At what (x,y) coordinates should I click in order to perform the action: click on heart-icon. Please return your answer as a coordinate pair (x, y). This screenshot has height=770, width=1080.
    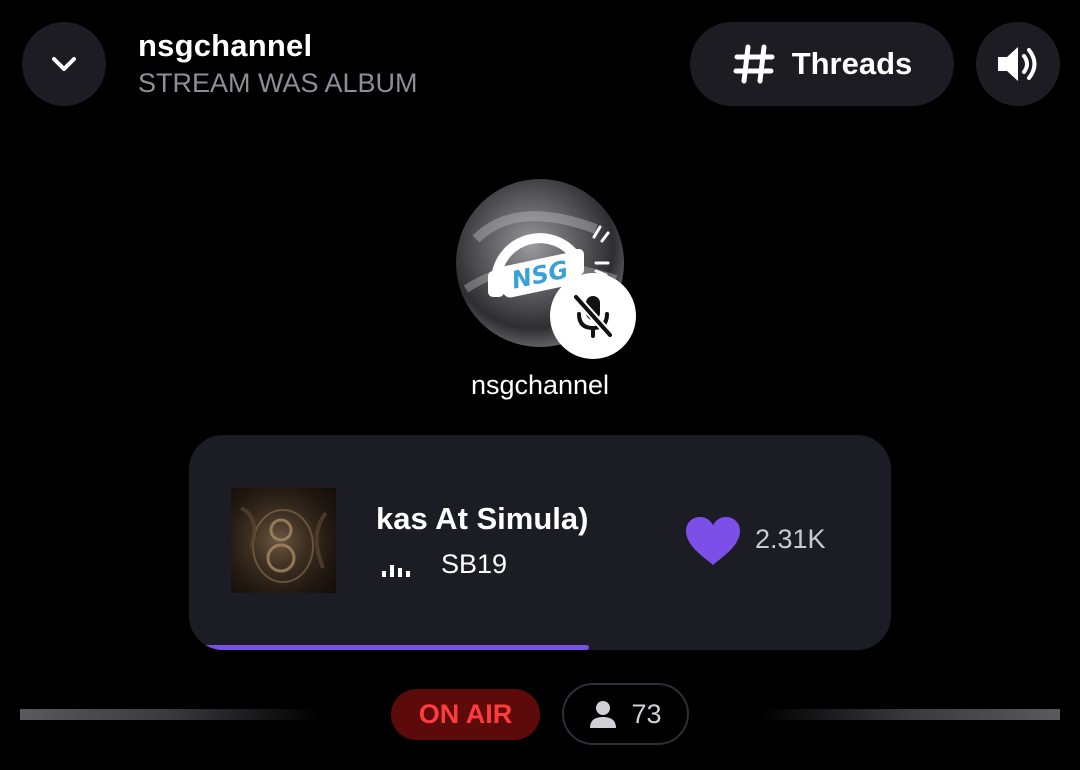
    Looking at the image, I should click on (713, 541).